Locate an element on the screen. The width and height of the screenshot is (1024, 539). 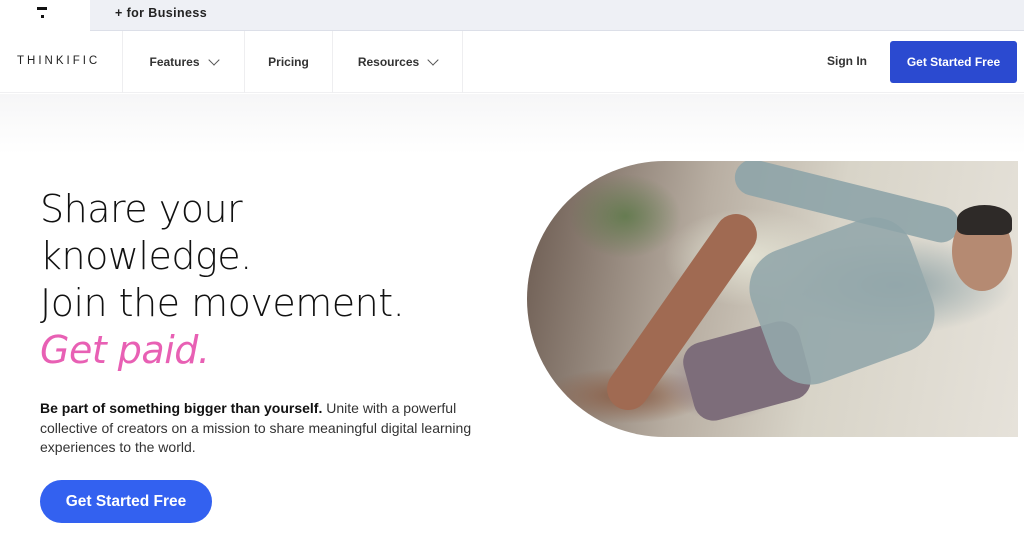
headline-accent: Get paid. is located at coordinates (125, 350).